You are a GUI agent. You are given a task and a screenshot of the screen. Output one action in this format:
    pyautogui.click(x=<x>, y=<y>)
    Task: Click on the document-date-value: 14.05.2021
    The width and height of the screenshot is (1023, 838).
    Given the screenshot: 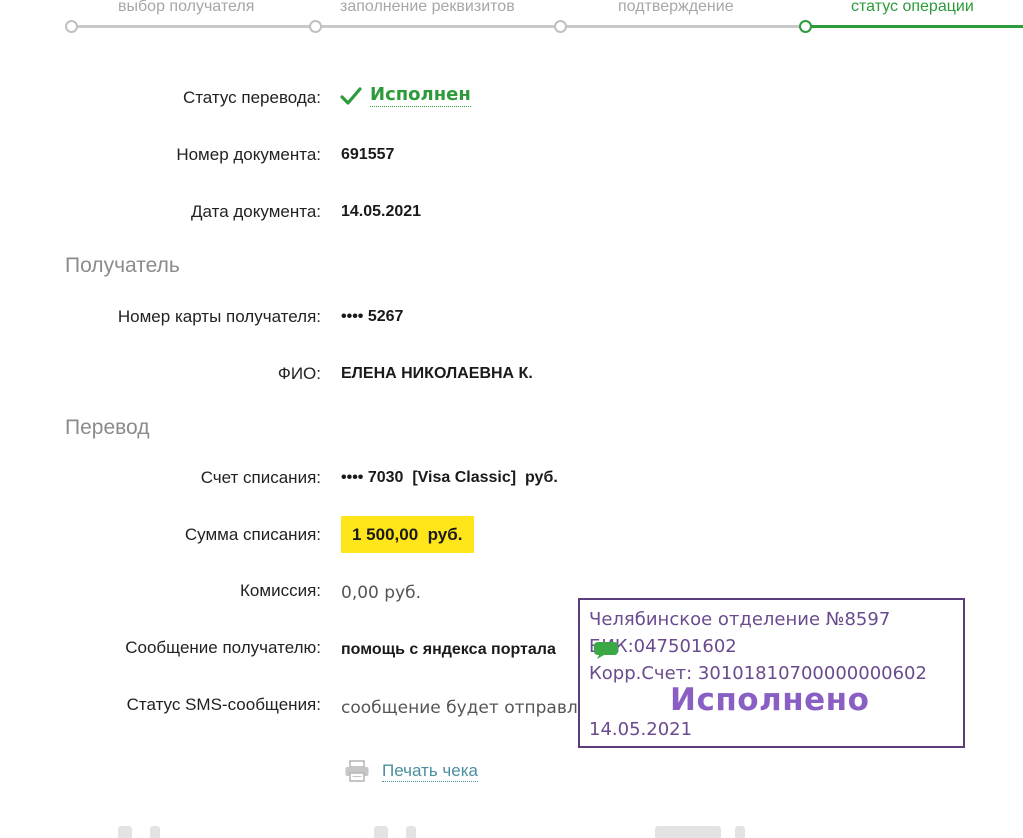 What is the action you would take?
    pyautogui.click(x=381, y=211)
    